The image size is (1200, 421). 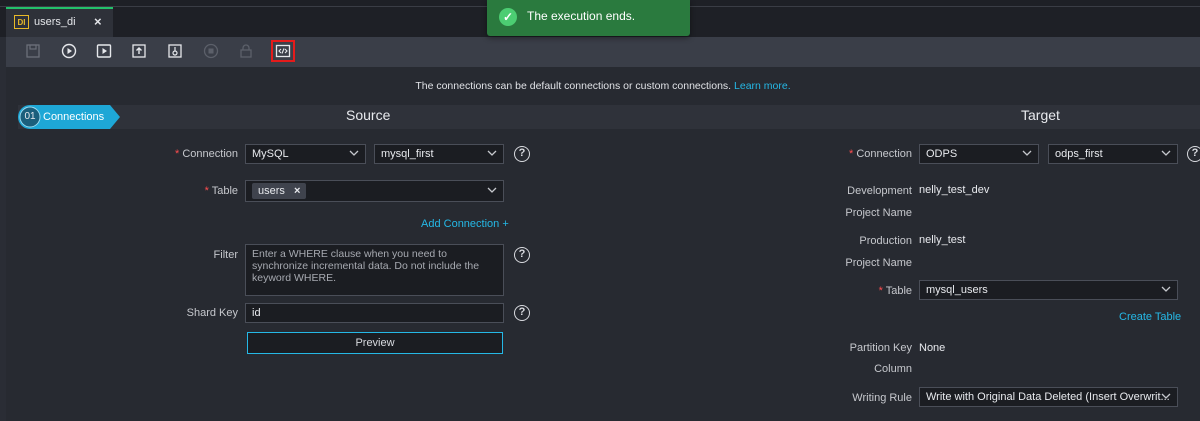 What do you see at coordinates (1040, 115) in the screenshot?
I see `target-title: Target` at bounding box center [1040, 115].